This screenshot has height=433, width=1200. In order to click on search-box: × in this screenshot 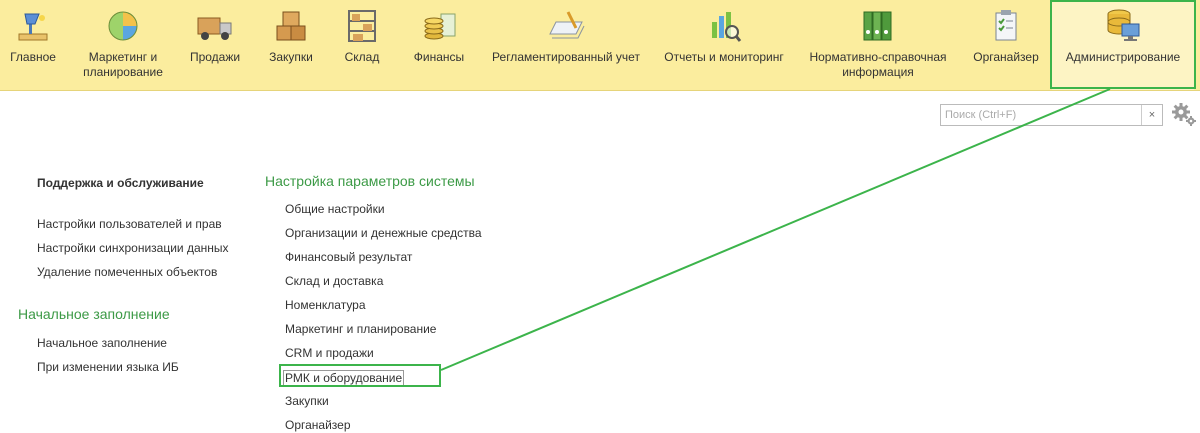, I will do `click(1051, 115)`.